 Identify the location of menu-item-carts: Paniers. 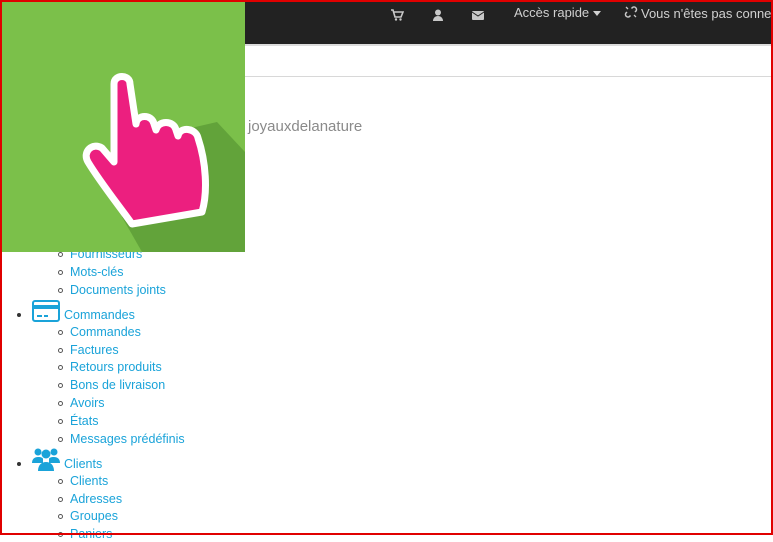
(84, 534).